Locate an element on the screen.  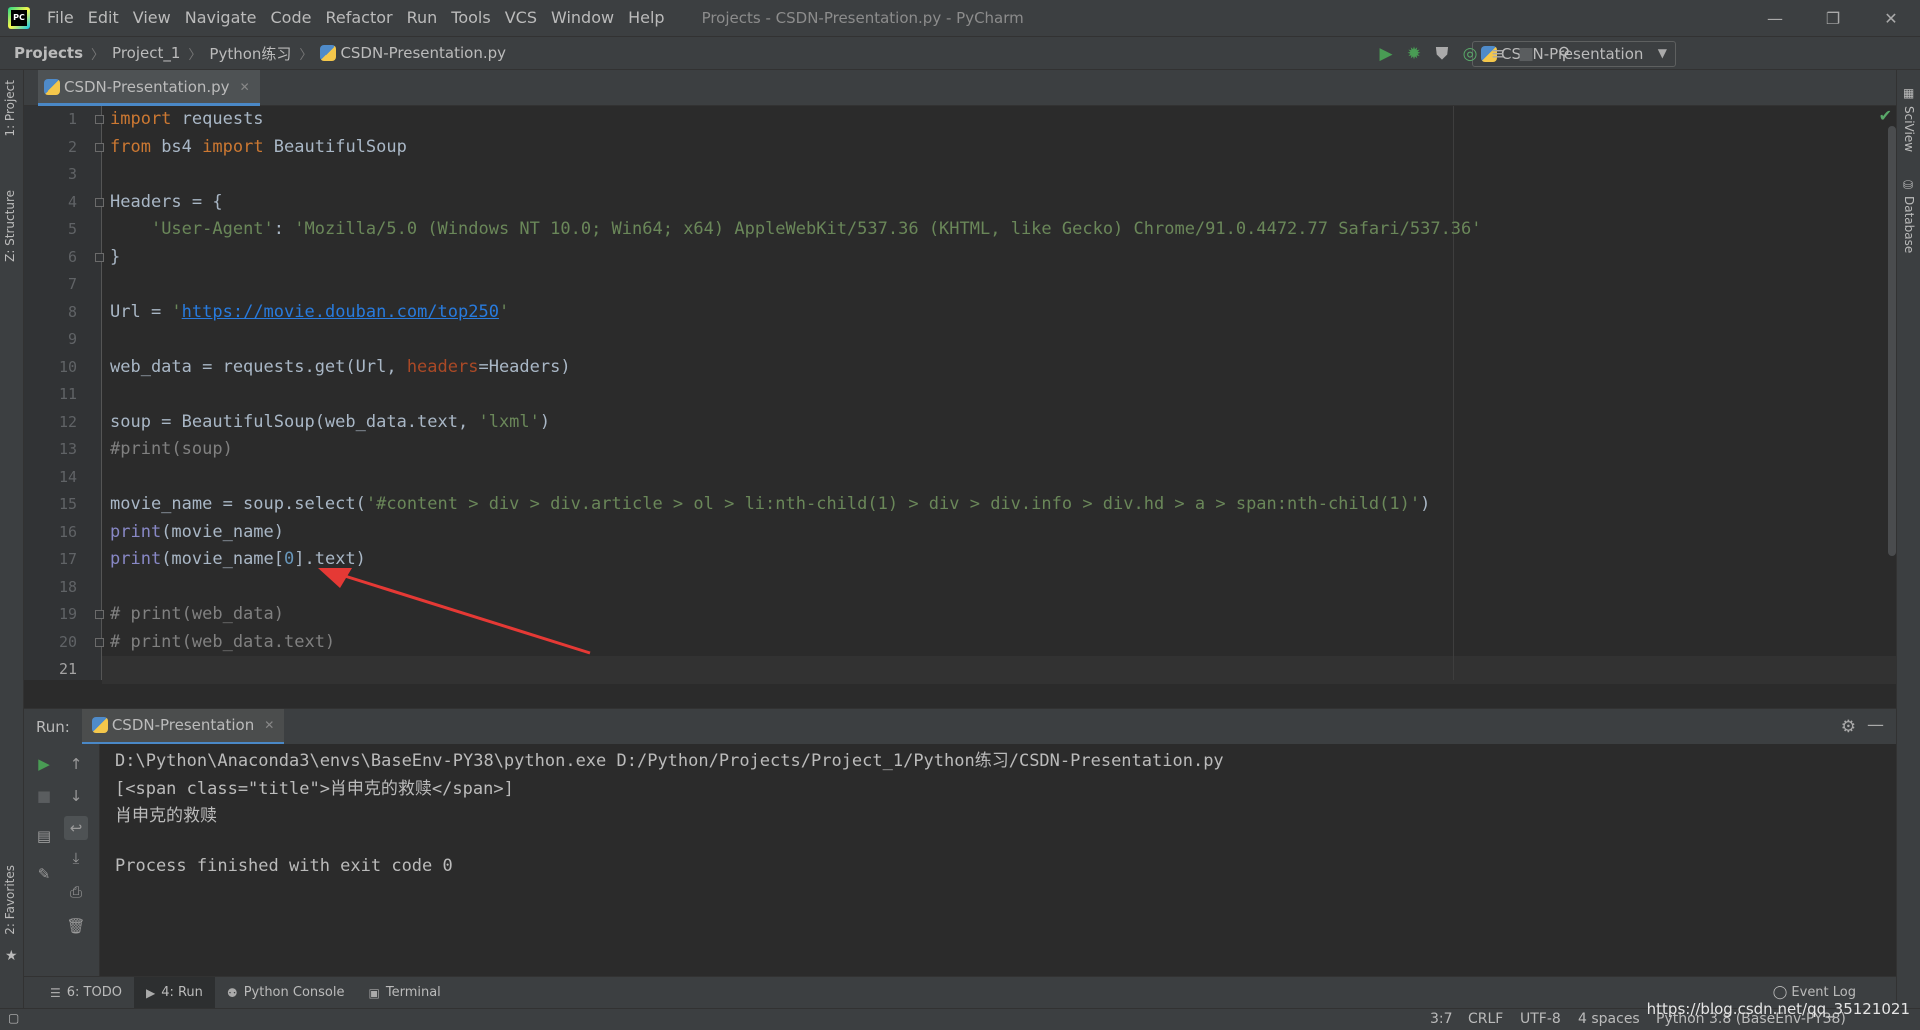
menu-window: Window is located at coordinates (582, 18).